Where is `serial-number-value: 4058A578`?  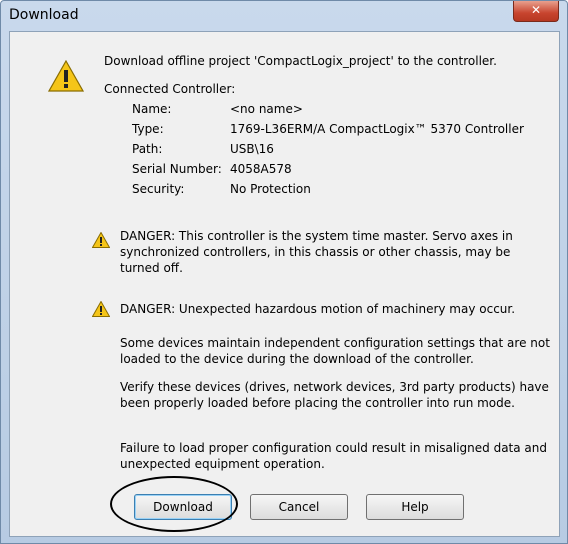
serial-number-value: 4058A578 is located at coordinates (261, 169).